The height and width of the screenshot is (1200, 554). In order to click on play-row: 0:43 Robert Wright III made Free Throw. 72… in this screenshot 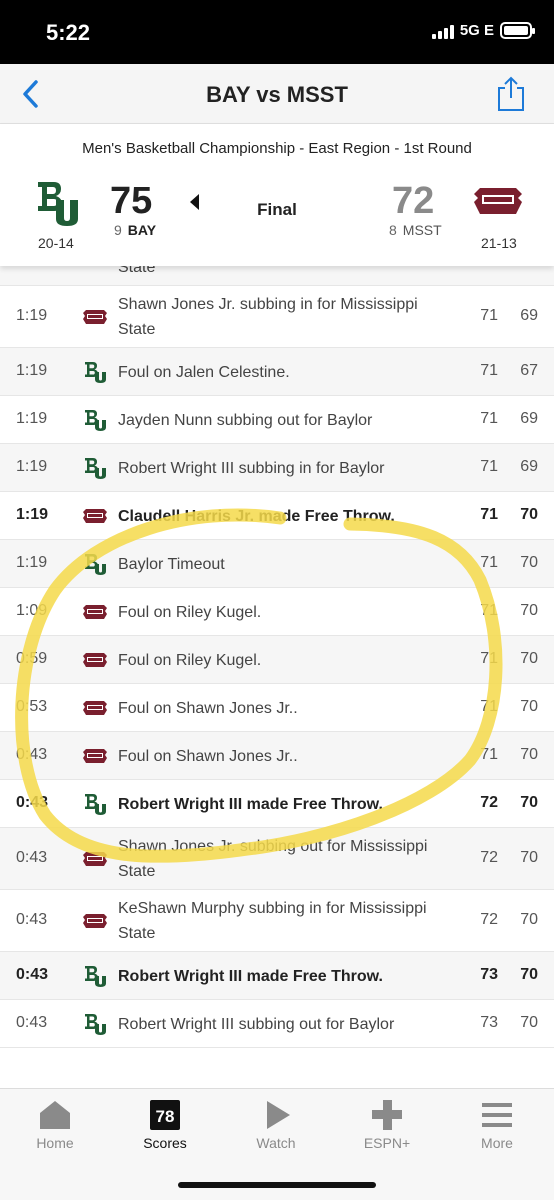, I will do `click(277, 804)`.